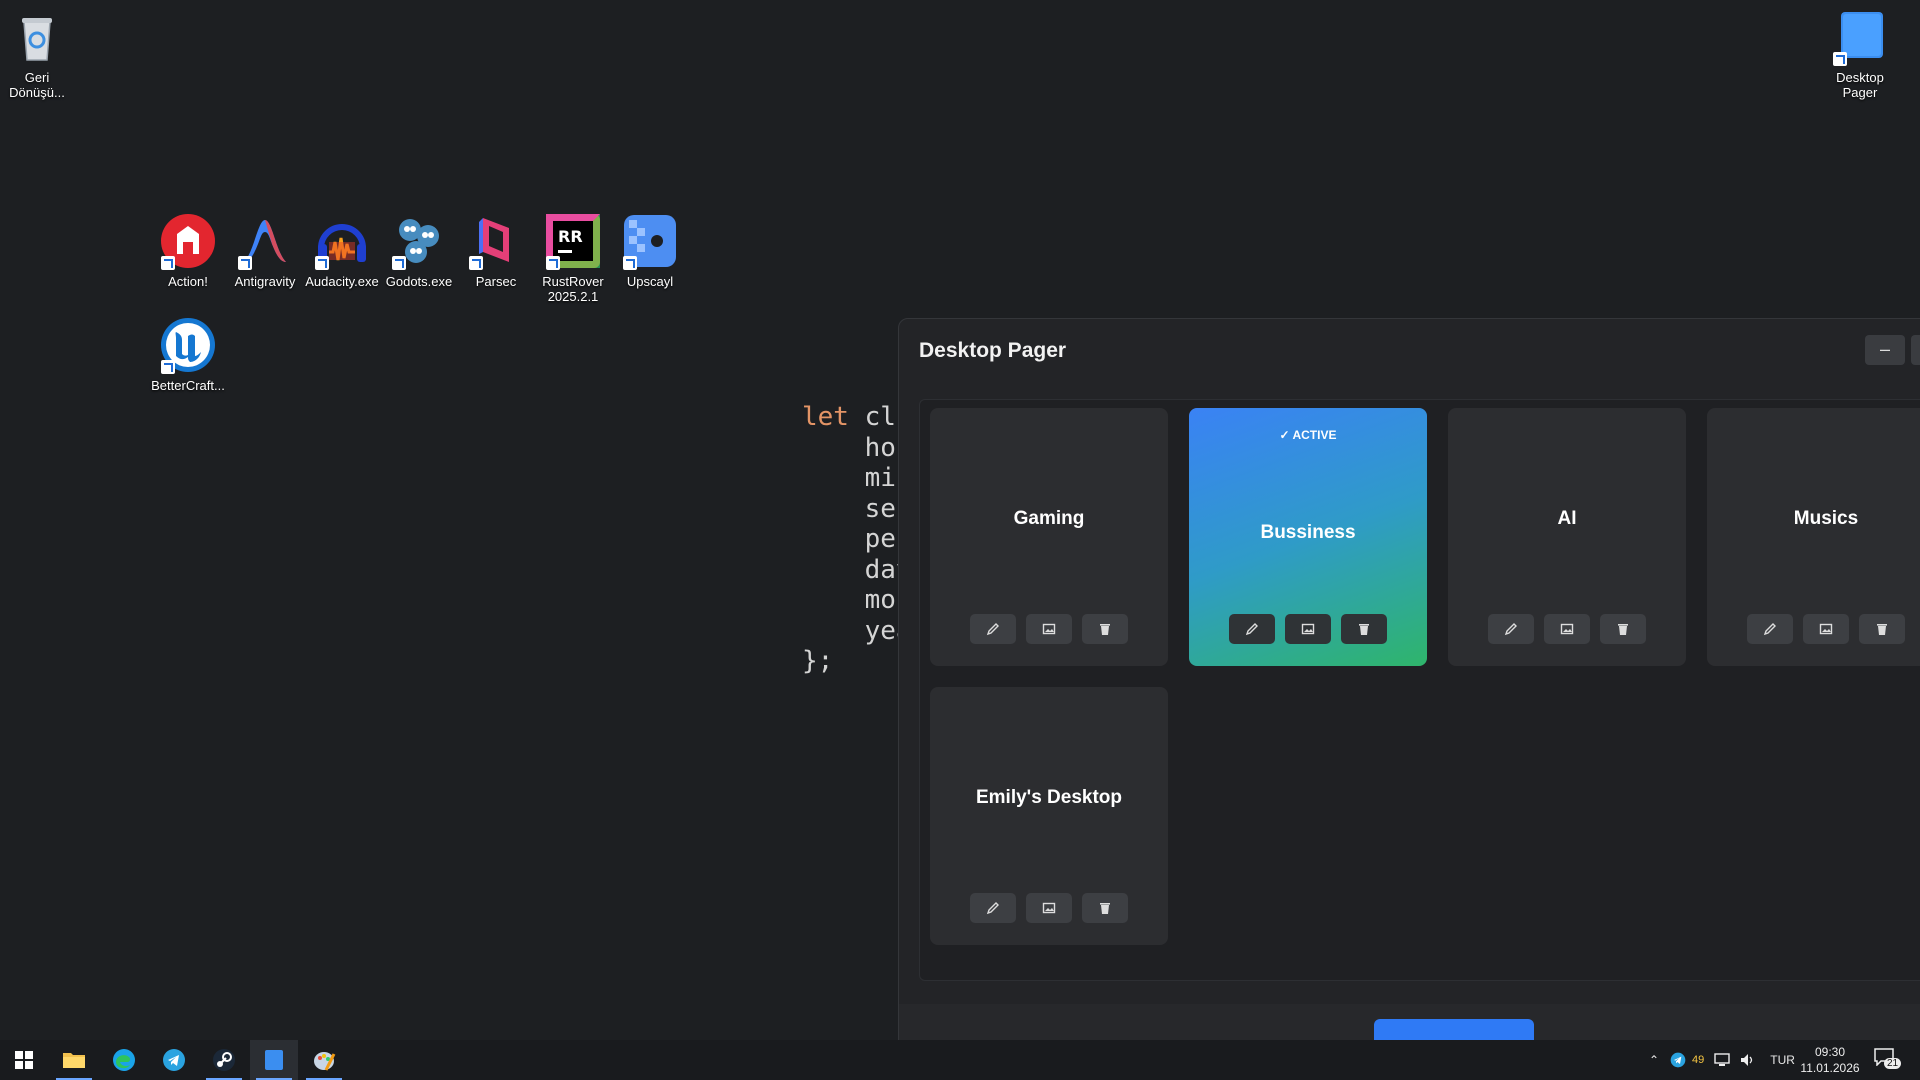 This screenshot has width=1920, height=1080. What do you see at coordinates (857, 630) in the screenshot?
I see `code-line: yea` at bounding box center [857, 630].